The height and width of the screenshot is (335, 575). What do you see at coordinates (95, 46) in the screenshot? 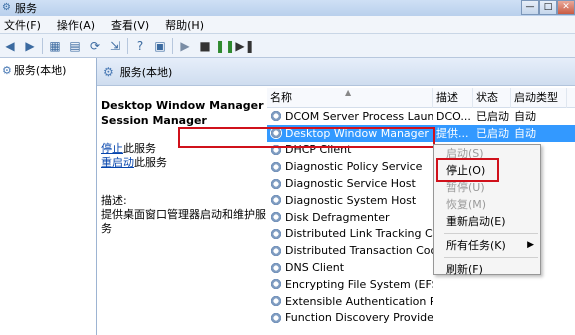
I see `refresh-icon: ⟳` at bounding box center [95, 46].